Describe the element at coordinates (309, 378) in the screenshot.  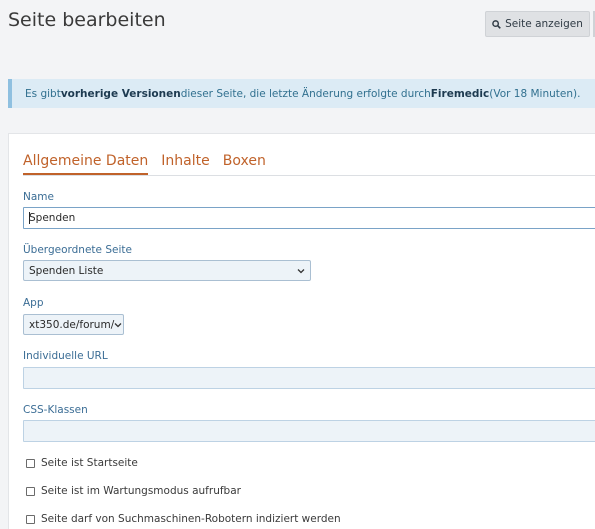
I see `custom-url-field` at that location.